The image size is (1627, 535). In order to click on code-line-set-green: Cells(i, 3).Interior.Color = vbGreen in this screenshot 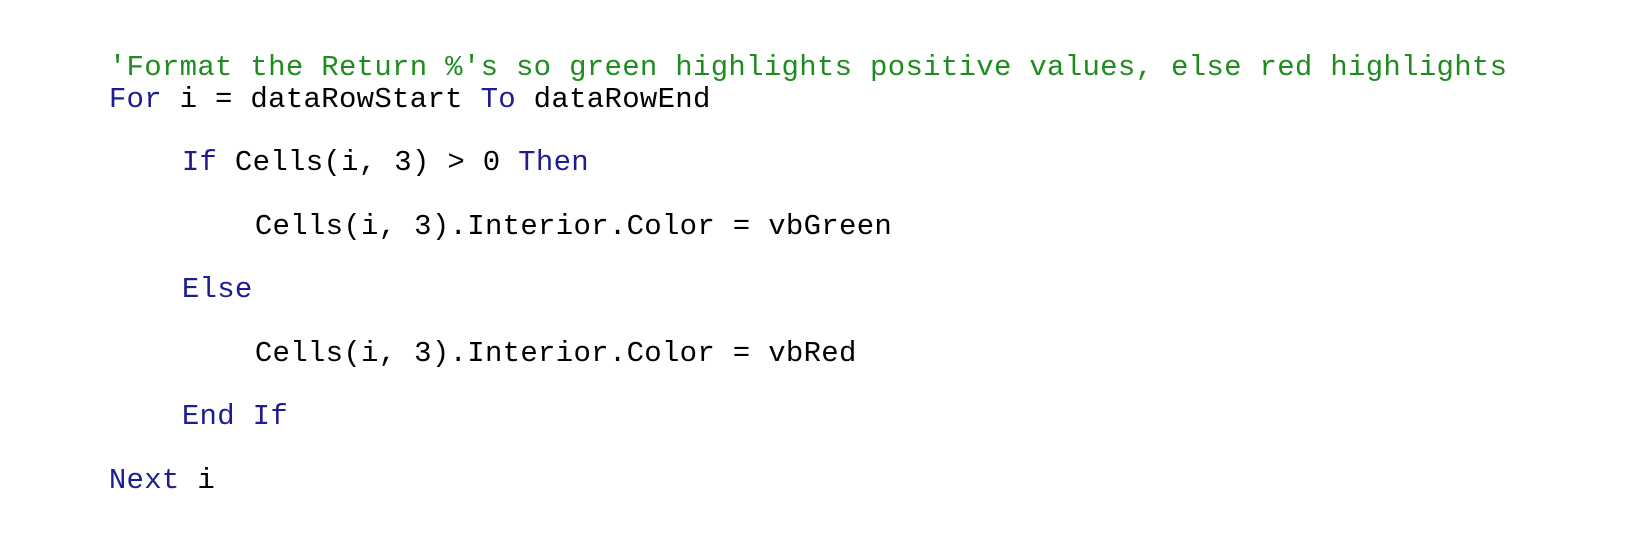, I will do `click(538, 208)`.